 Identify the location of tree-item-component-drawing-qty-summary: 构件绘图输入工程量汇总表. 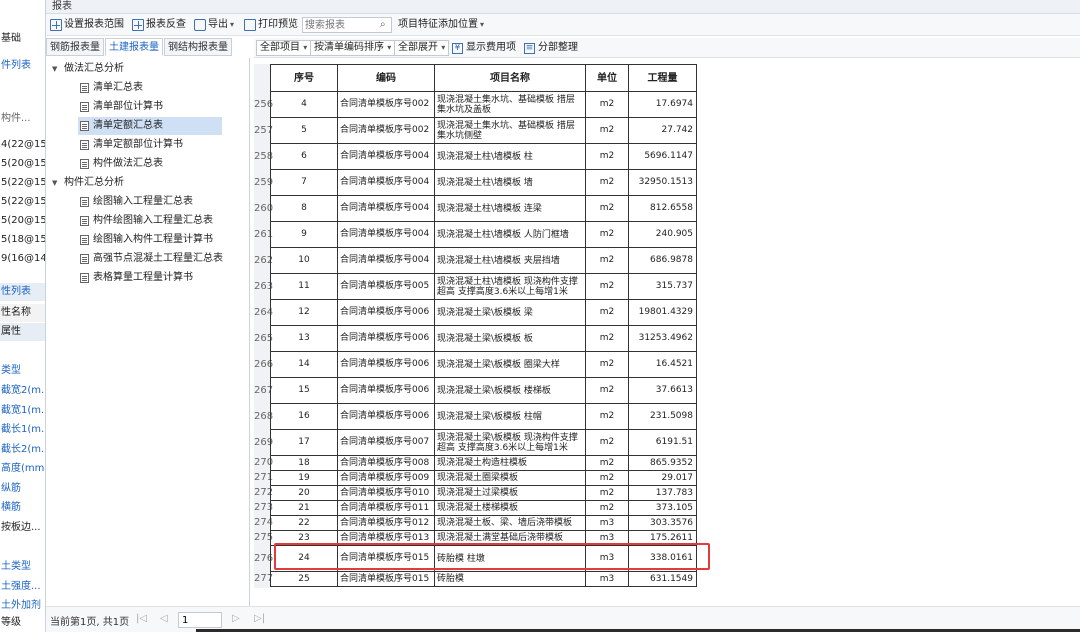
(146, 221).